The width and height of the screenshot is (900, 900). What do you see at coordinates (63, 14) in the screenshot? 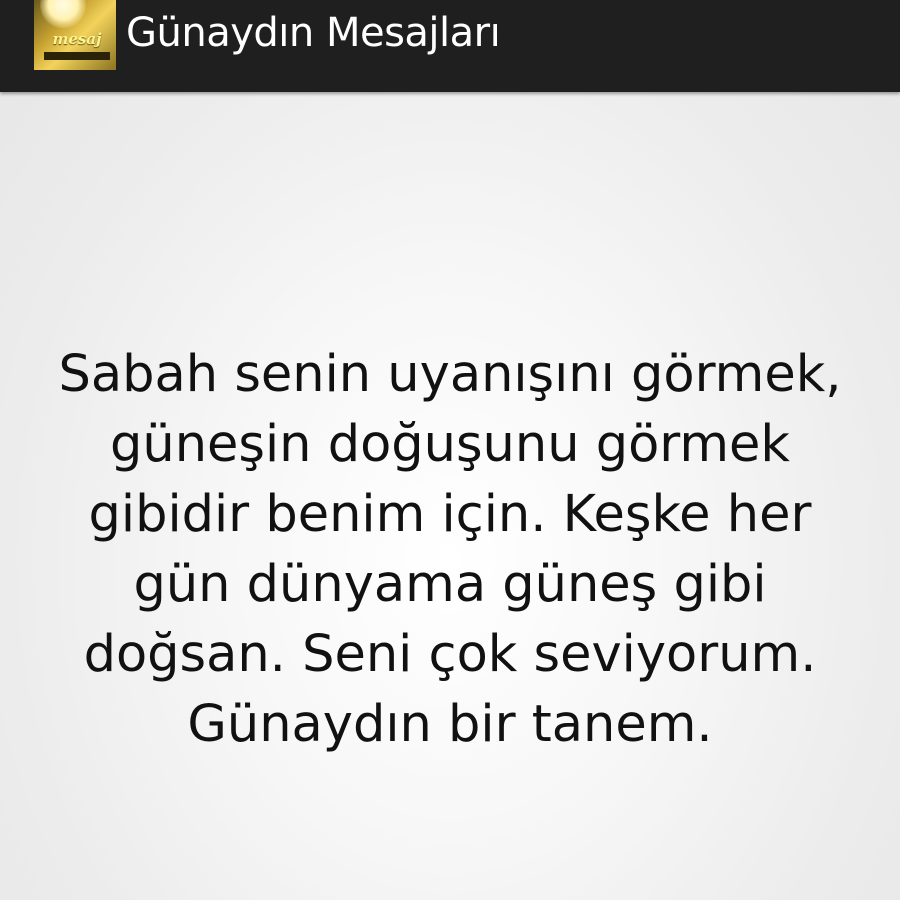
I see `sun-graphic` at bounding box center [63, 14].